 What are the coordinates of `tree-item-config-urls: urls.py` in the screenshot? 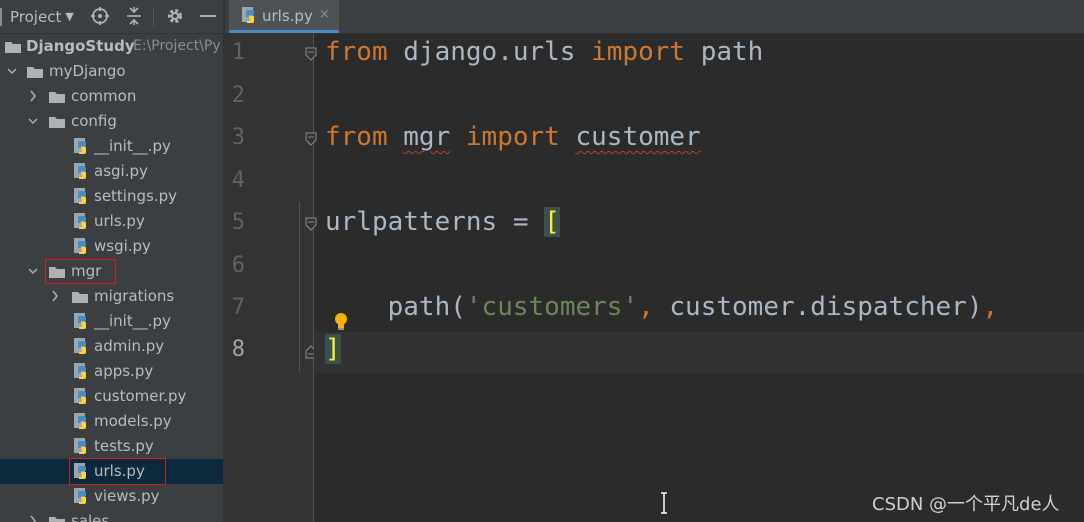 It's located at (111, 221).